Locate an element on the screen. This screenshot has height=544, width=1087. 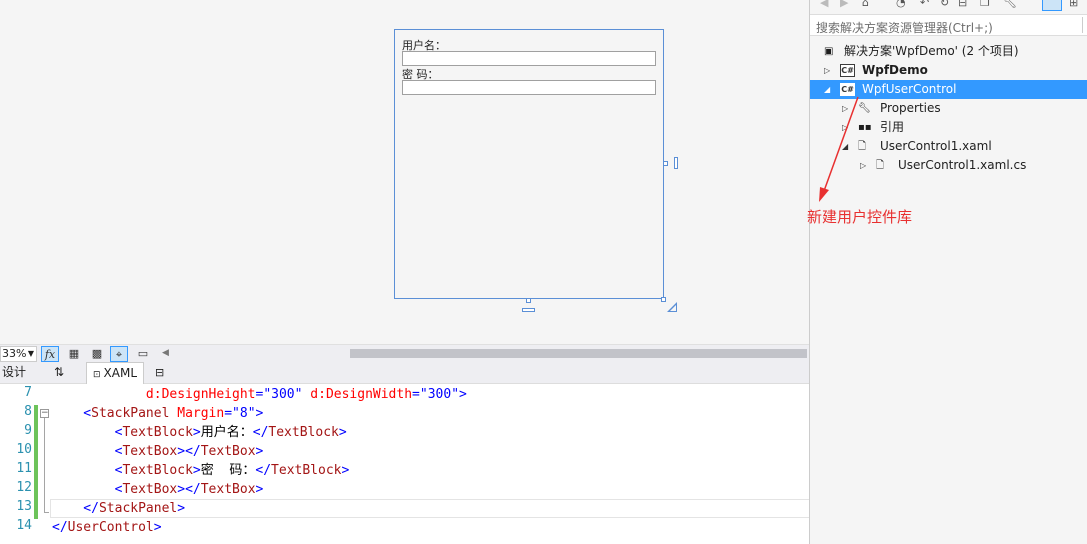
bottom-resize-handle is located at coordinates (528, 300).